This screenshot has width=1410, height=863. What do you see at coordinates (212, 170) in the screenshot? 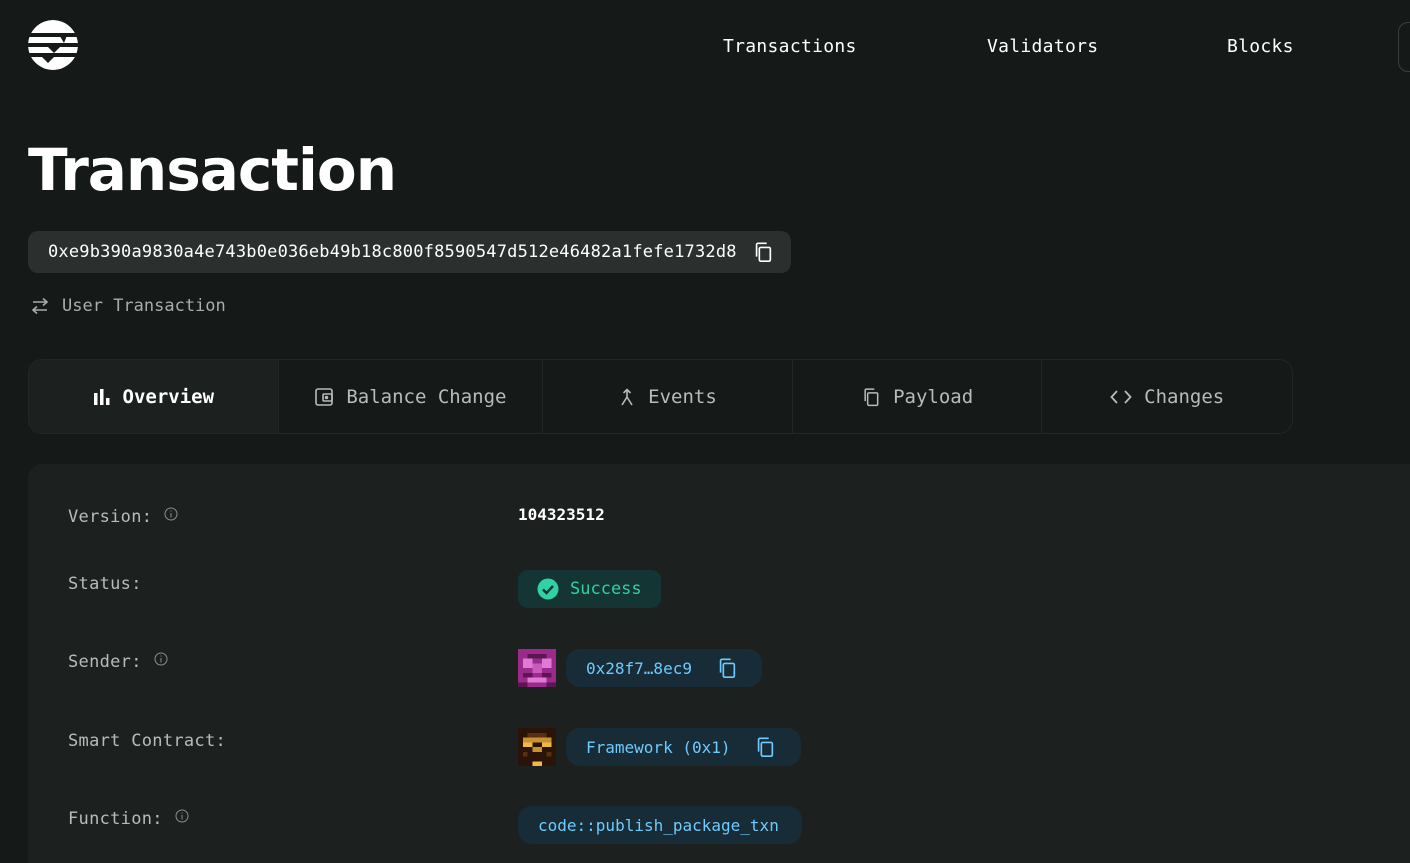
I see `page-title: Transaction` at bounding box center [212, 170].